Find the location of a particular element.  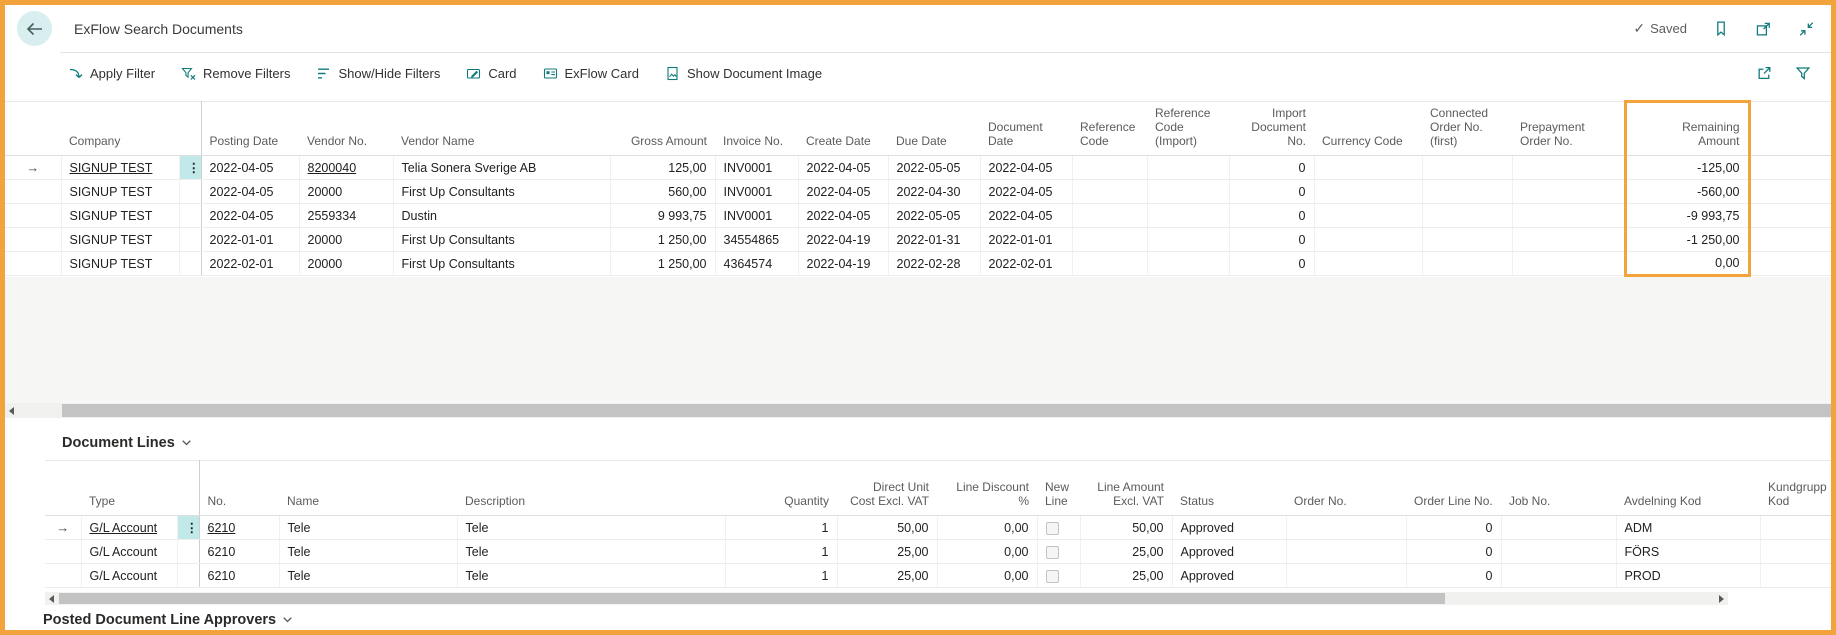

cell-create-date: 2022-04-05 is located at coordinates (843, 191).